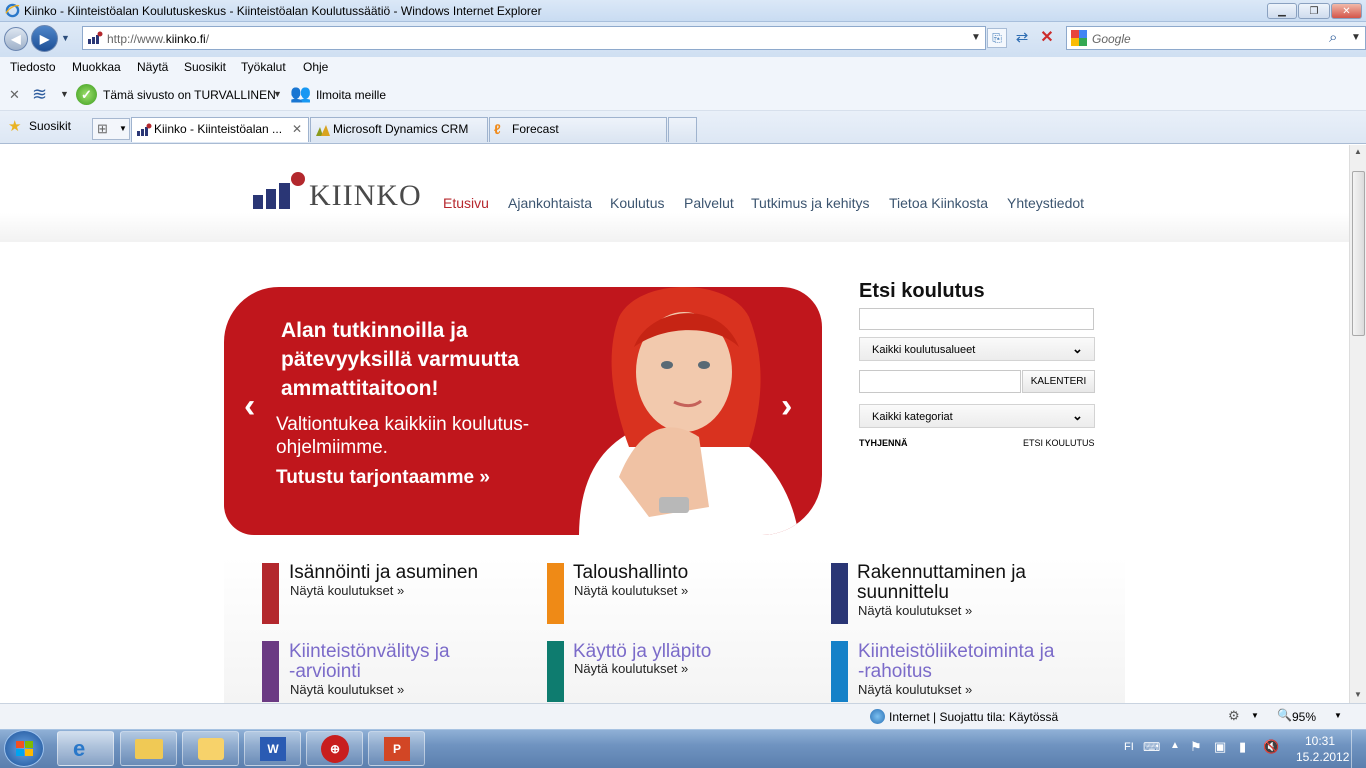  I want to click on banner-prev-arrow-icon: ‹, so click(249, 406).